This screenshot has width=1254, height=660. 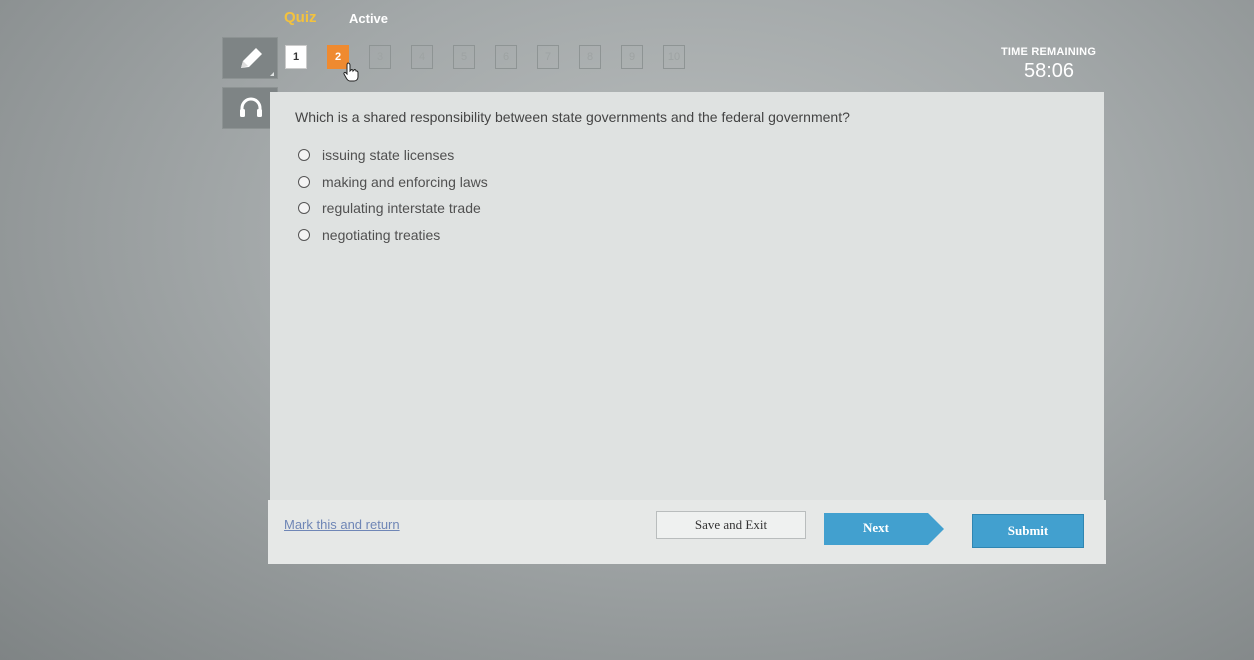 I want to click on submit-button: Submit, so click(x=1028, y=531).